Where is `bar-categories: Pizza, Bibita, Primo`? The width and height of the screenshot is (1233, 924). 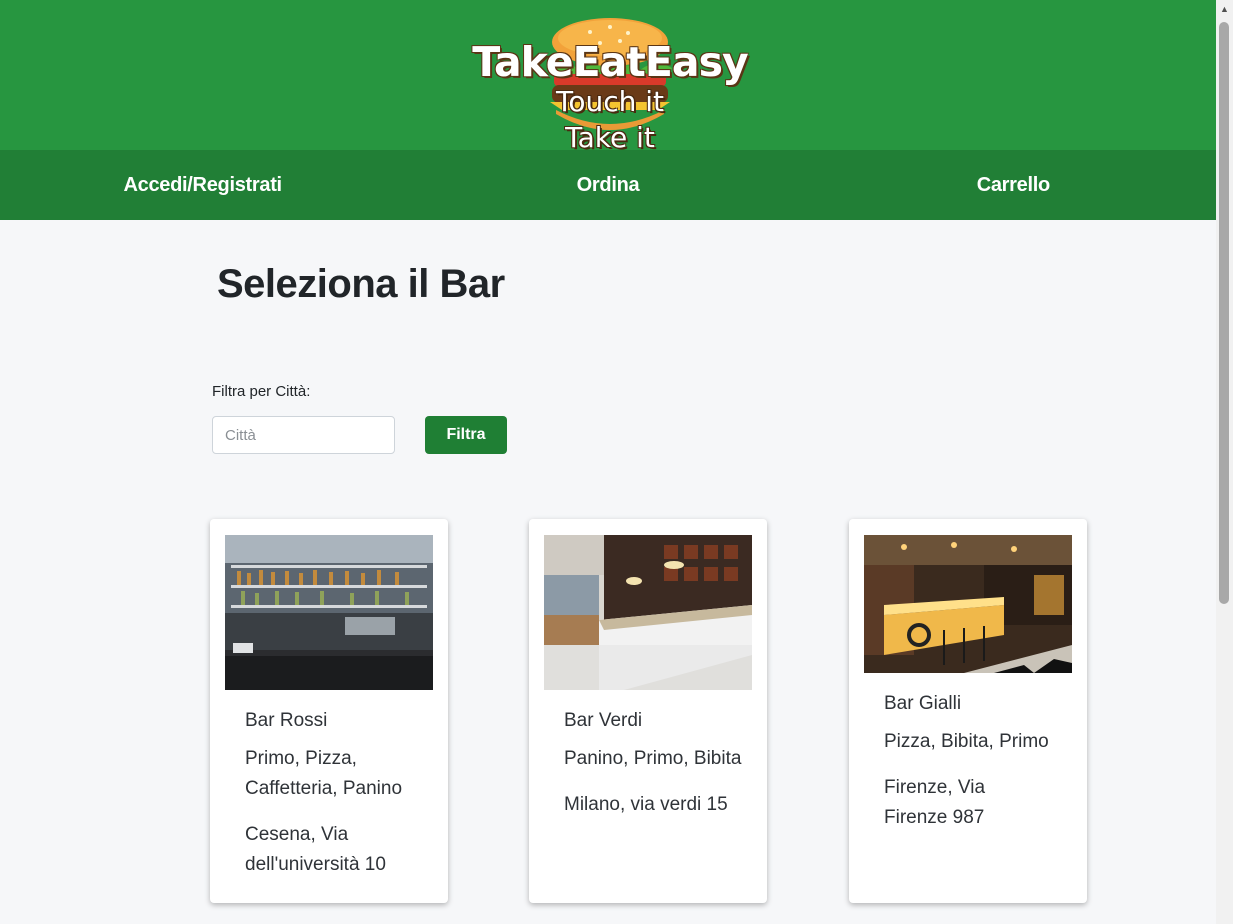 bar-categories: Pizza, Bibita, Primo is located at coordinates (966, 741).